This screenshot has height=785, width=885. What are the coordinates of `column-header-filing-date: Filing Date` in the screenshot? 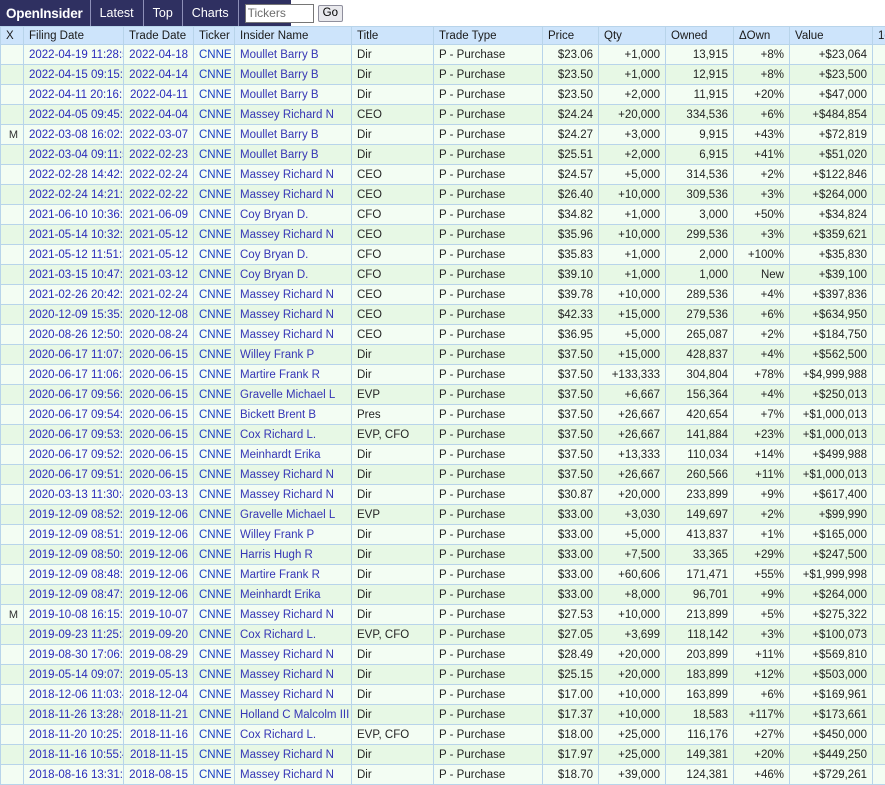 It's located at (74, 36).